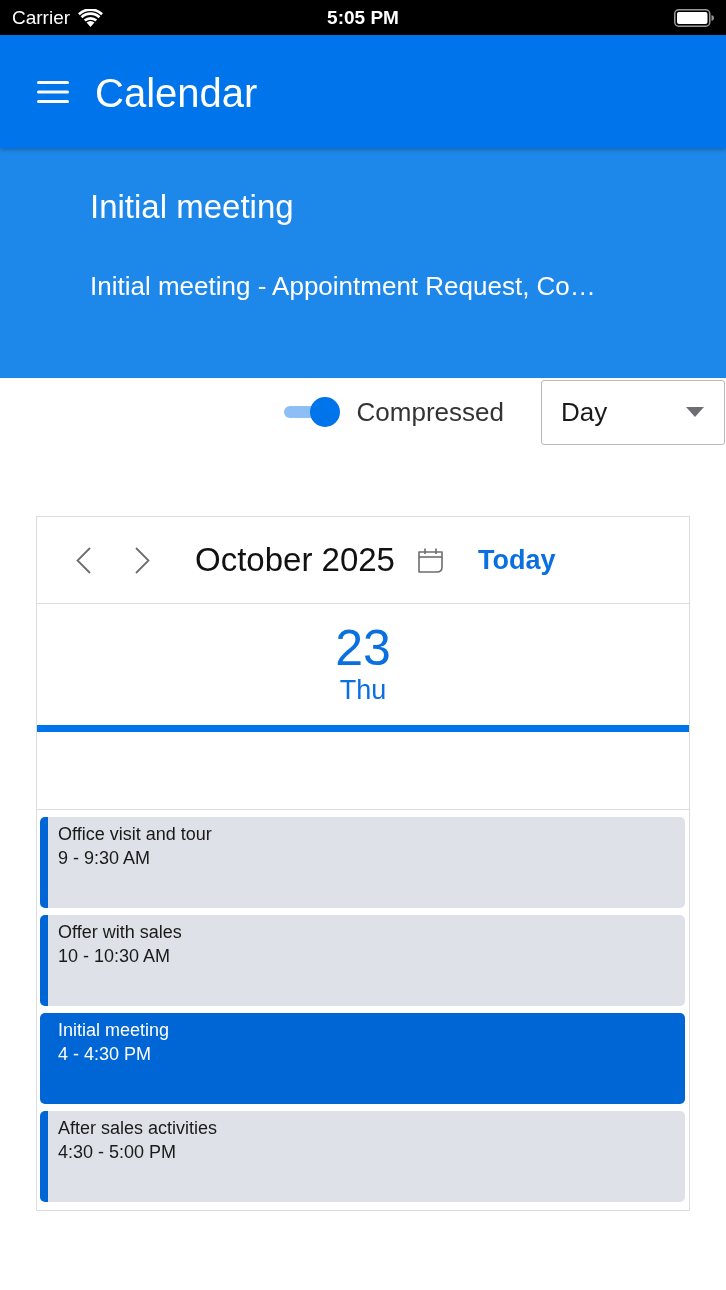 This screenshot has height=1290, width=726. I want to click on event-title: Office visit and tour, so click(135, 834).